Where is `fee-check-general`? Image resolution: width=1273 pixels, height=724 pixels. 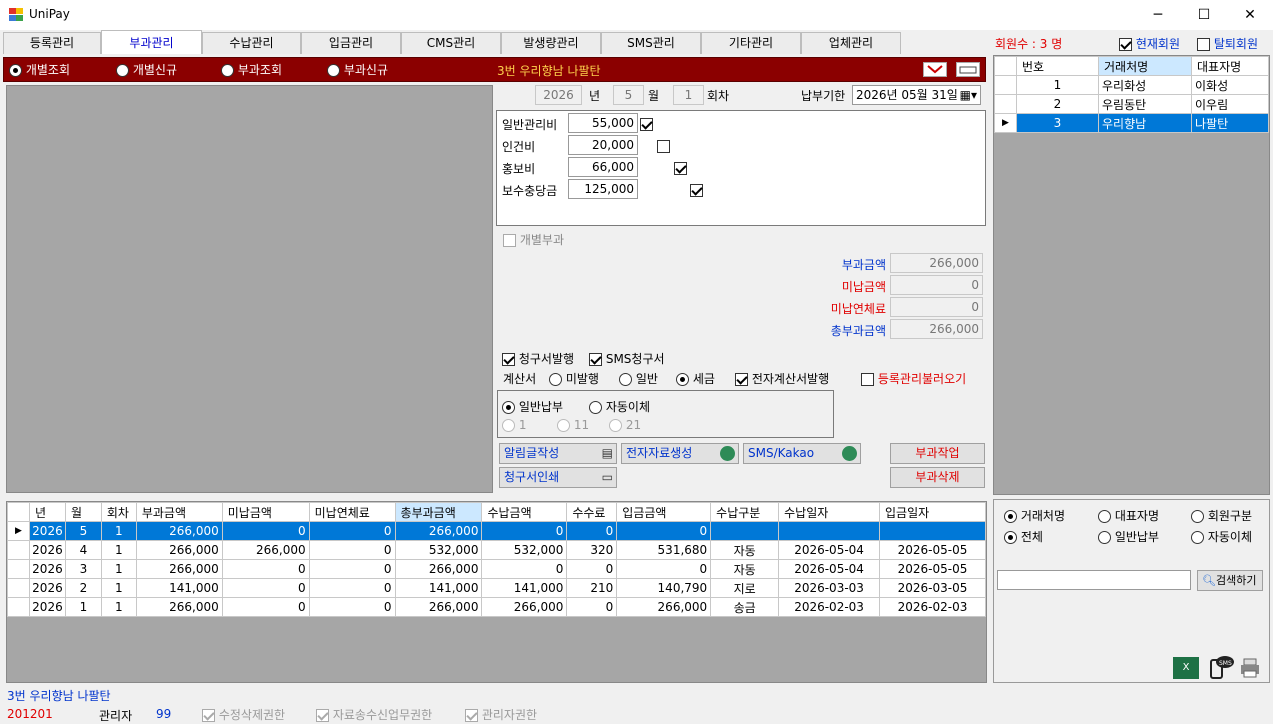 fee-check-general is located at coordinates (646, 124).